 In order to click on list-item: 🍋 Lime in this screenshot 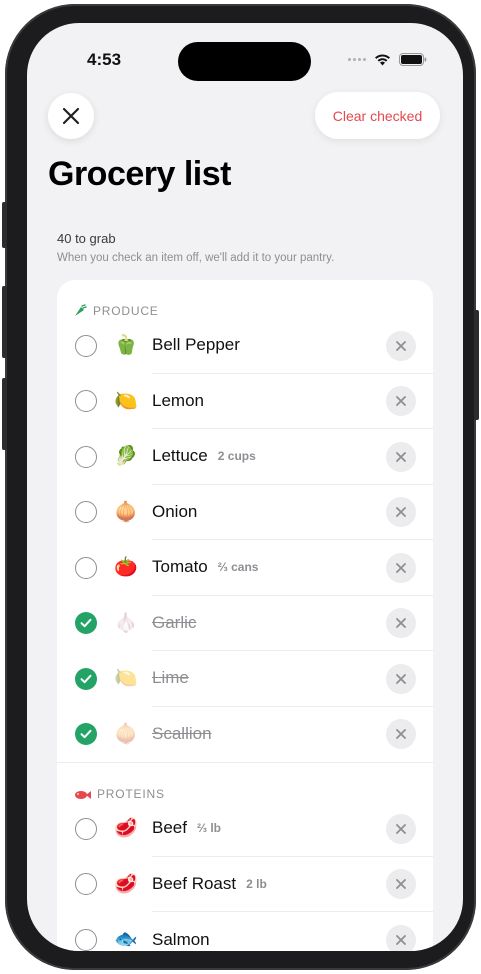, I will do `click(245, 679)`.